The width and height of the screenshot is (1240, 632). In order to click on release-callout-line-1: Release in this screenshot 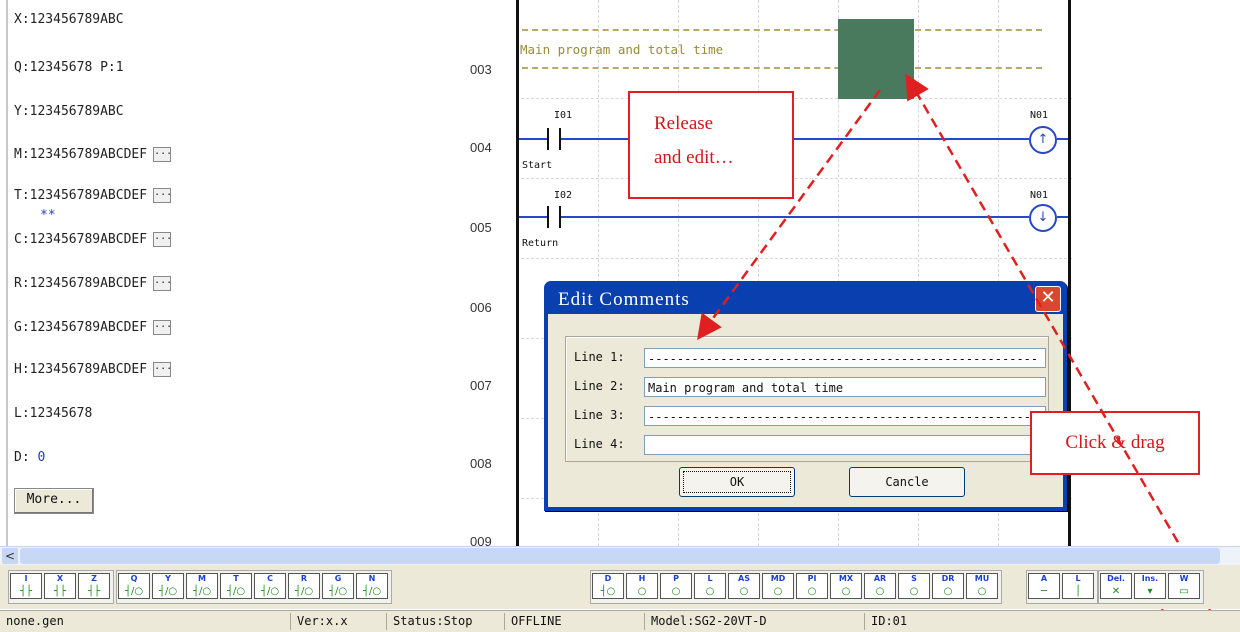, I will do `click(684, 123)`.